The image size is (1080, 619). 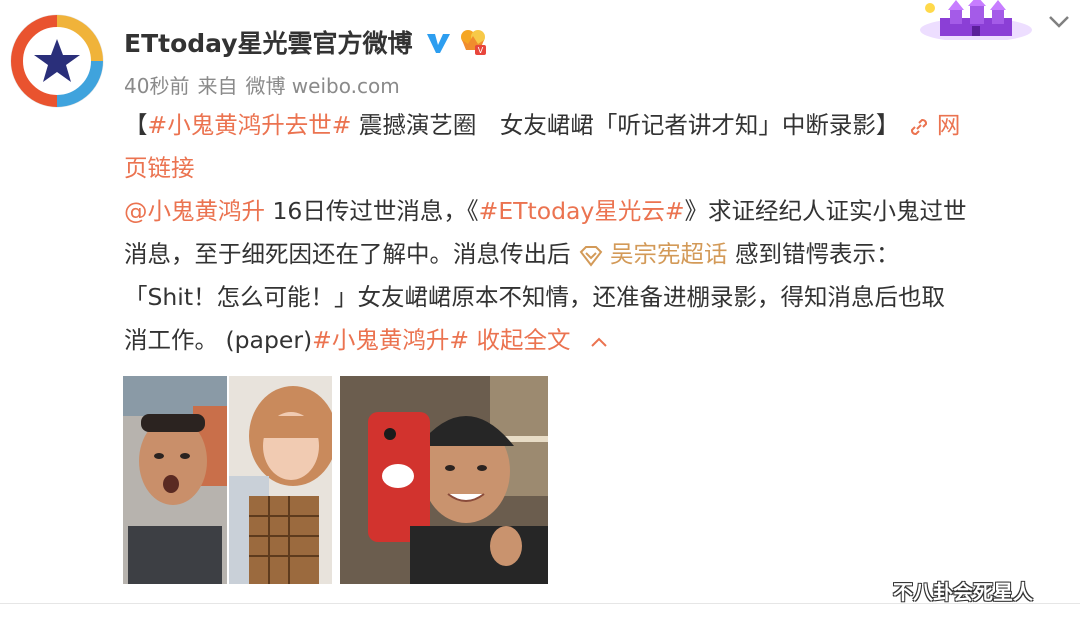 What do you see at coordinates (390, 340) in the screenshot?
I see `hashtag-link: #小鬼黄鸿升#` at bounding box center [390, 340].